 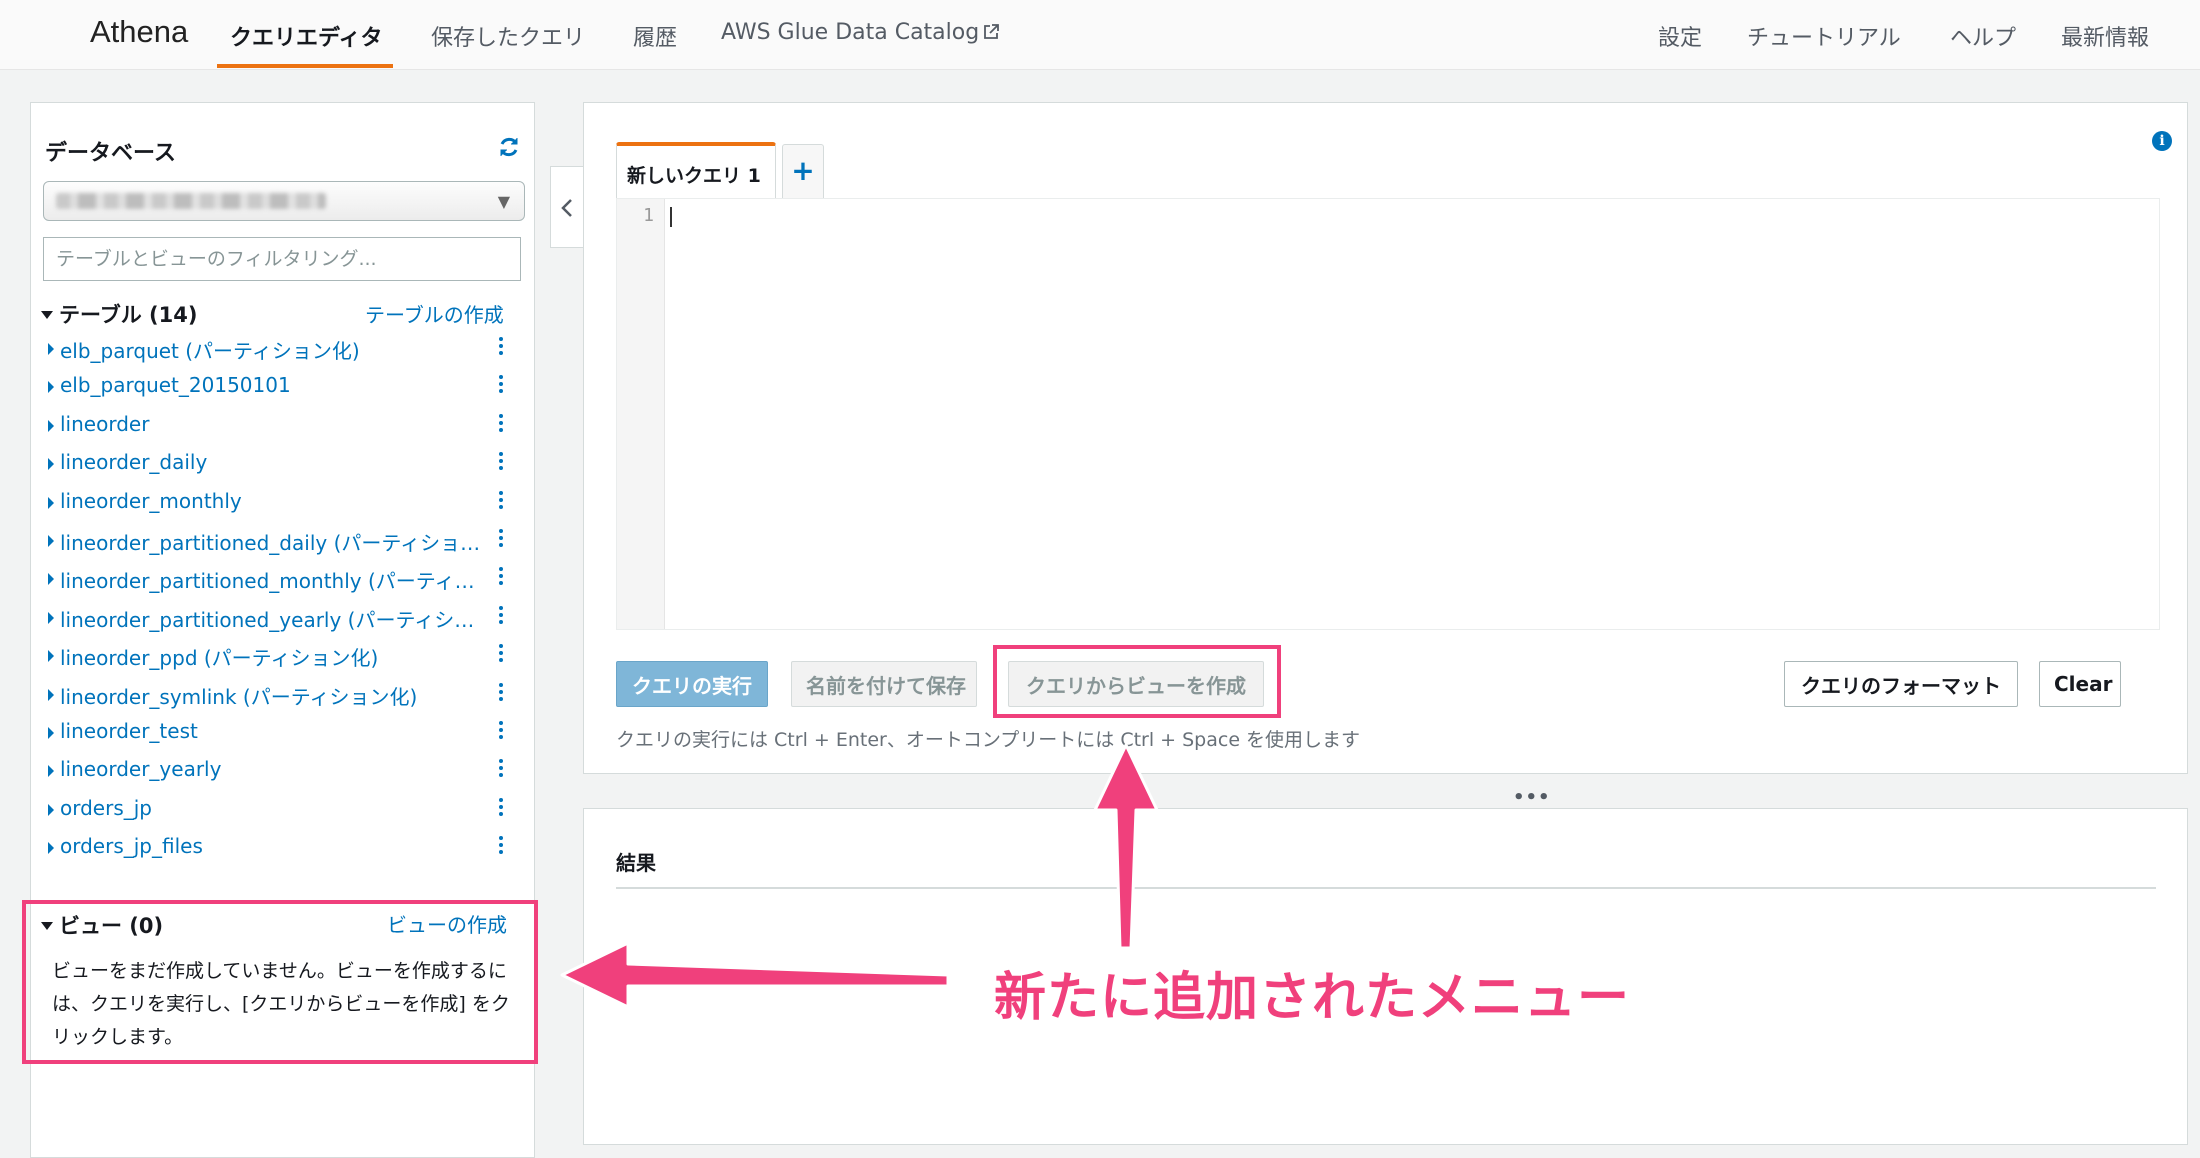 I want to click on table-item: lineorder_symlink (パーティション化), so click(x=283, y=697).